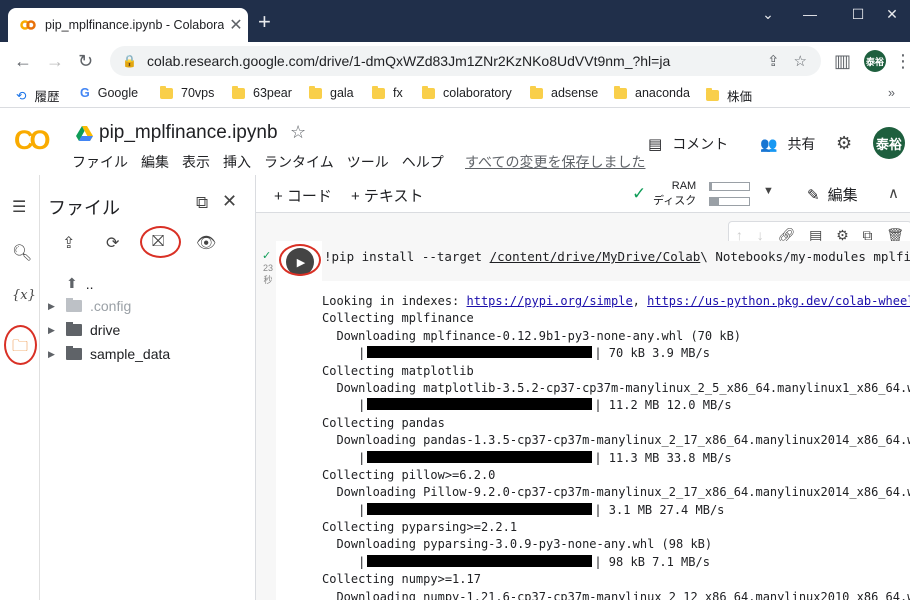 This screenshot has height=600, width=910. Describe the element at coordinates (844, 143) in the screenshot. I see `settings-icon: ⚙` at that location.